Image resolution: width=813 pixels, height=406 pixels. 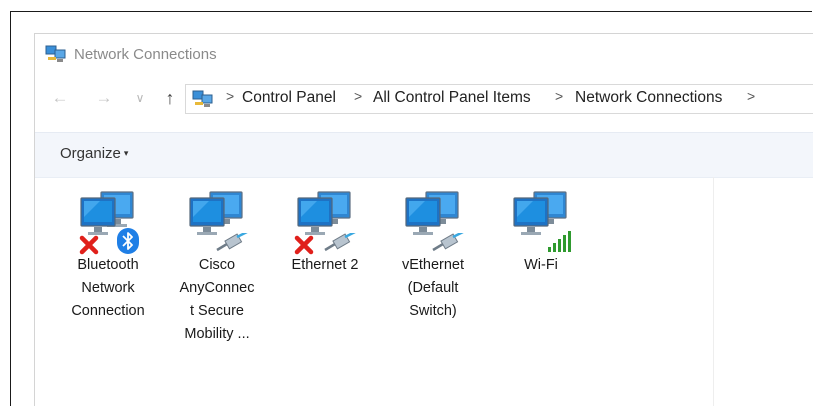 What do you see at coordinates (108, 288) in the screenshot?
I see `connection-label: Bluetooth Network Connection` at bounding box center [108, 288].